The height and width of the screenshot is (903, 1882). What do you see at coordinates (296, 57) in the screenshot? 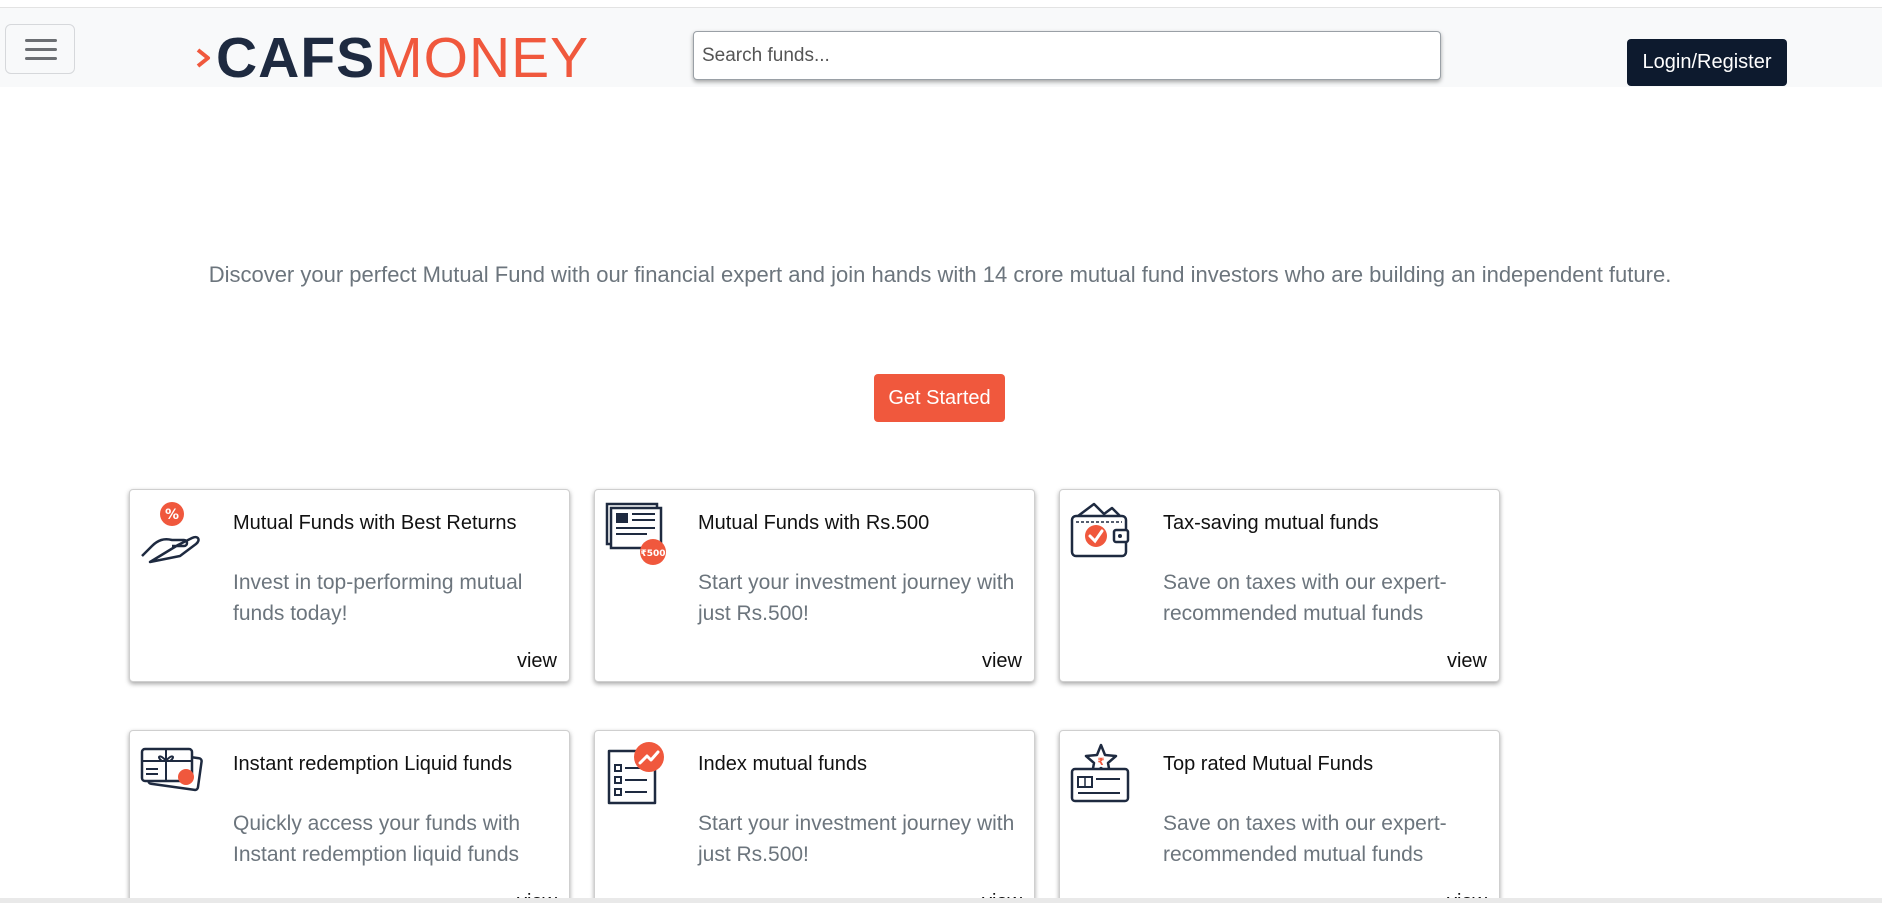
I see `logo-text-cafs: CAFS` at bounding box center [296, 57].